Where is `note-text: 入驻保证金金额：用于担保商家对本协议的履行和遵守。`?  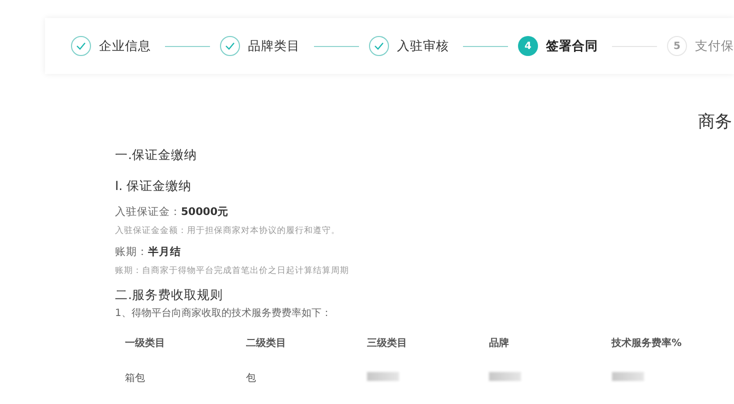 note-text: 入驻保证金金额：用于担保商家对本协议的履行和遵守。 is located at coordinates (228, 231).